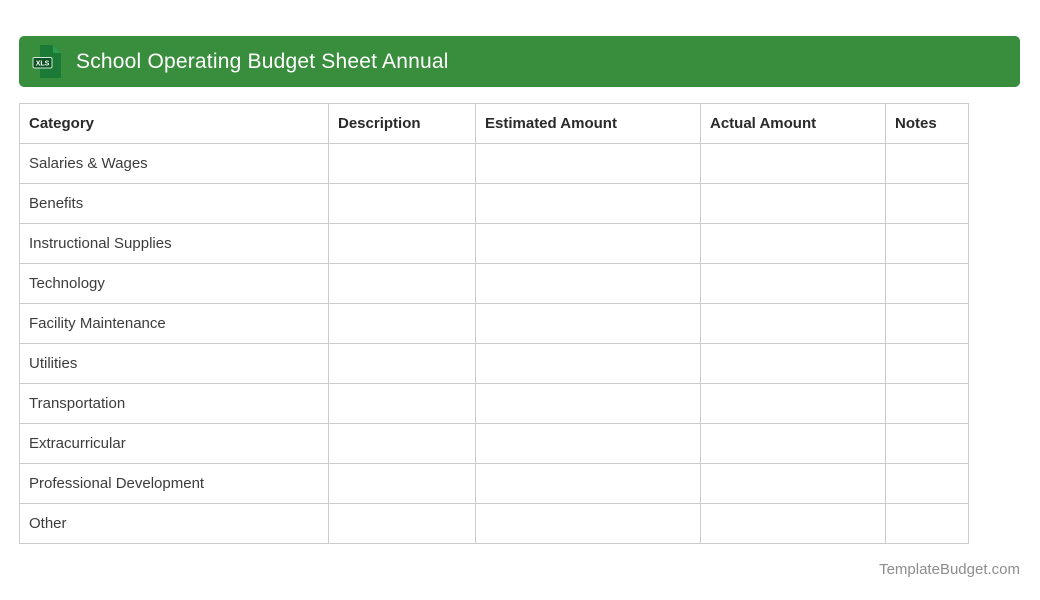  Describe the element at coordinates (174, 403) in the screenshot. I see `category-cell: Transportation` at that location.